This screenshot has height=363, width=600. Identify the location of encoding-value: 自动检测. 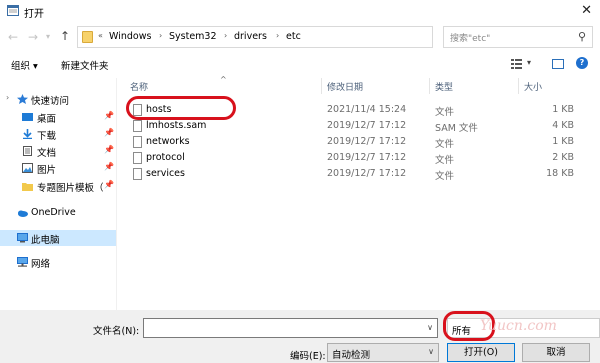
(351, 355).